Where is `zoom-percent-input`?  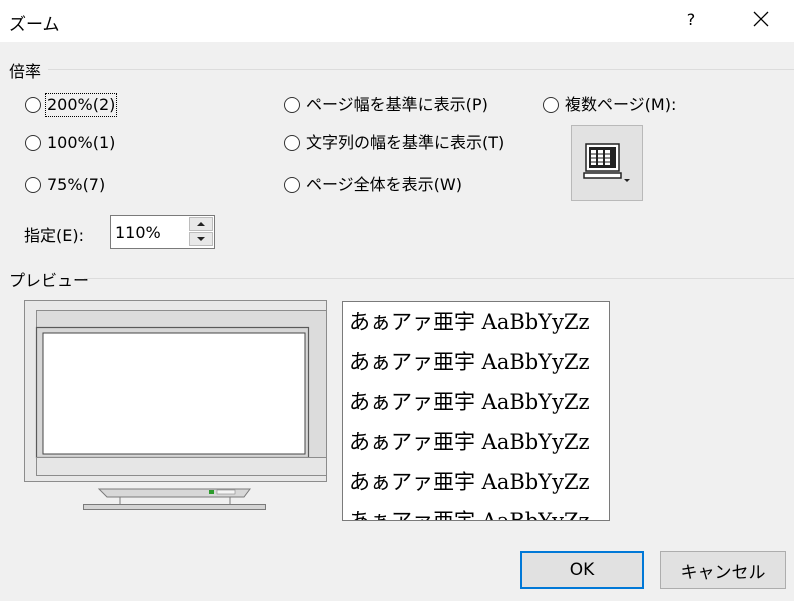
zoom-percent-input is located at coordinates (152, 232).